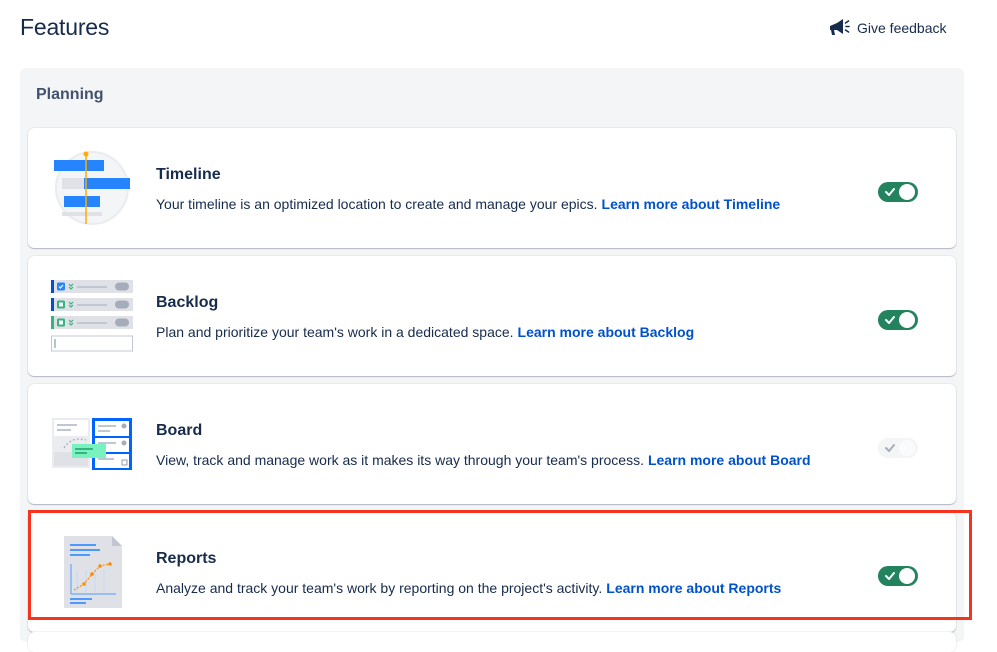 The image size is (997, 652). What do you see at coordinates (898, 192) in the screenshot?
I see `timeline-toggle` at bounding box center [898, 192].